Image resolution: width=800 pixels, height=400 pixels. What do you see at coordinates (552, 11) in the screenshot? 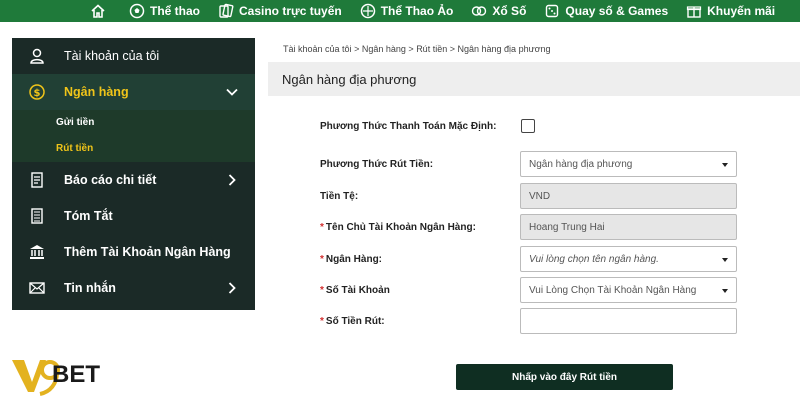
I see `dice-icon` at bounding box center [552, 11].